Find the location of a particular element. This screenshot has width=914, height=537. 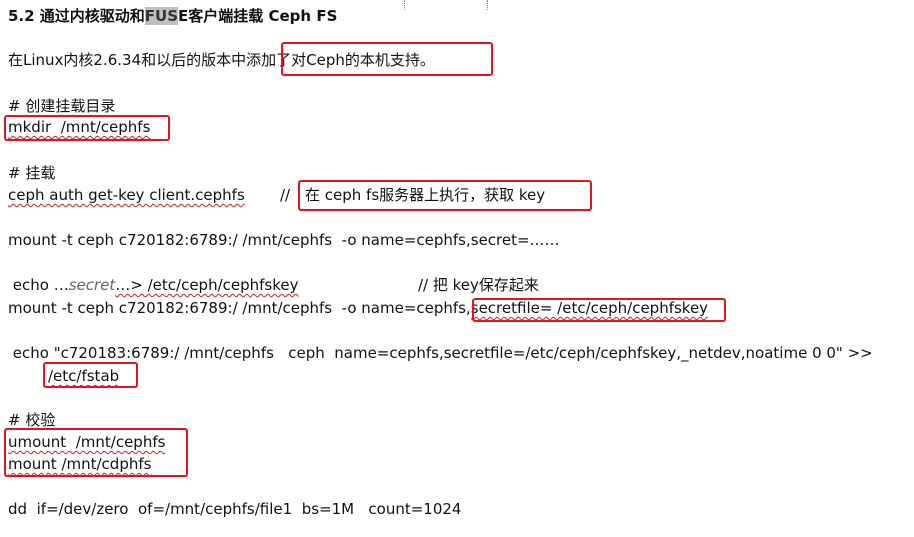

get-key-note: 在 ceph fs服务器上执行，获取 key is located at coordinates (425, 195).